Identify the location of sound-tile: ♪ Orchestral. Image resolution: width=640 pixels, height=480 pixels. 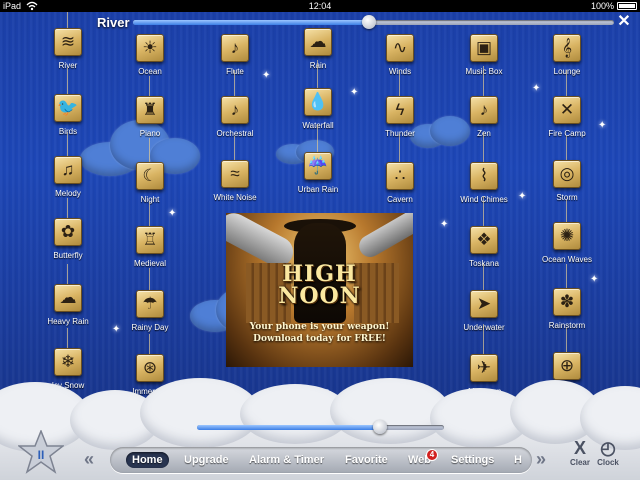
(235, 104).